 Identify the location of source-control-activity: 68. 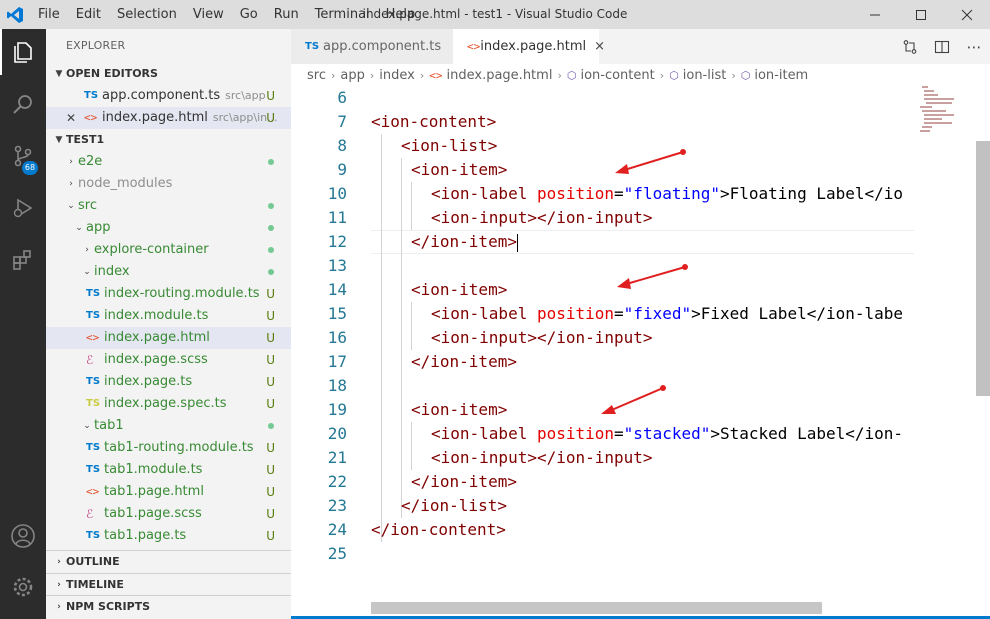
(23, 156).